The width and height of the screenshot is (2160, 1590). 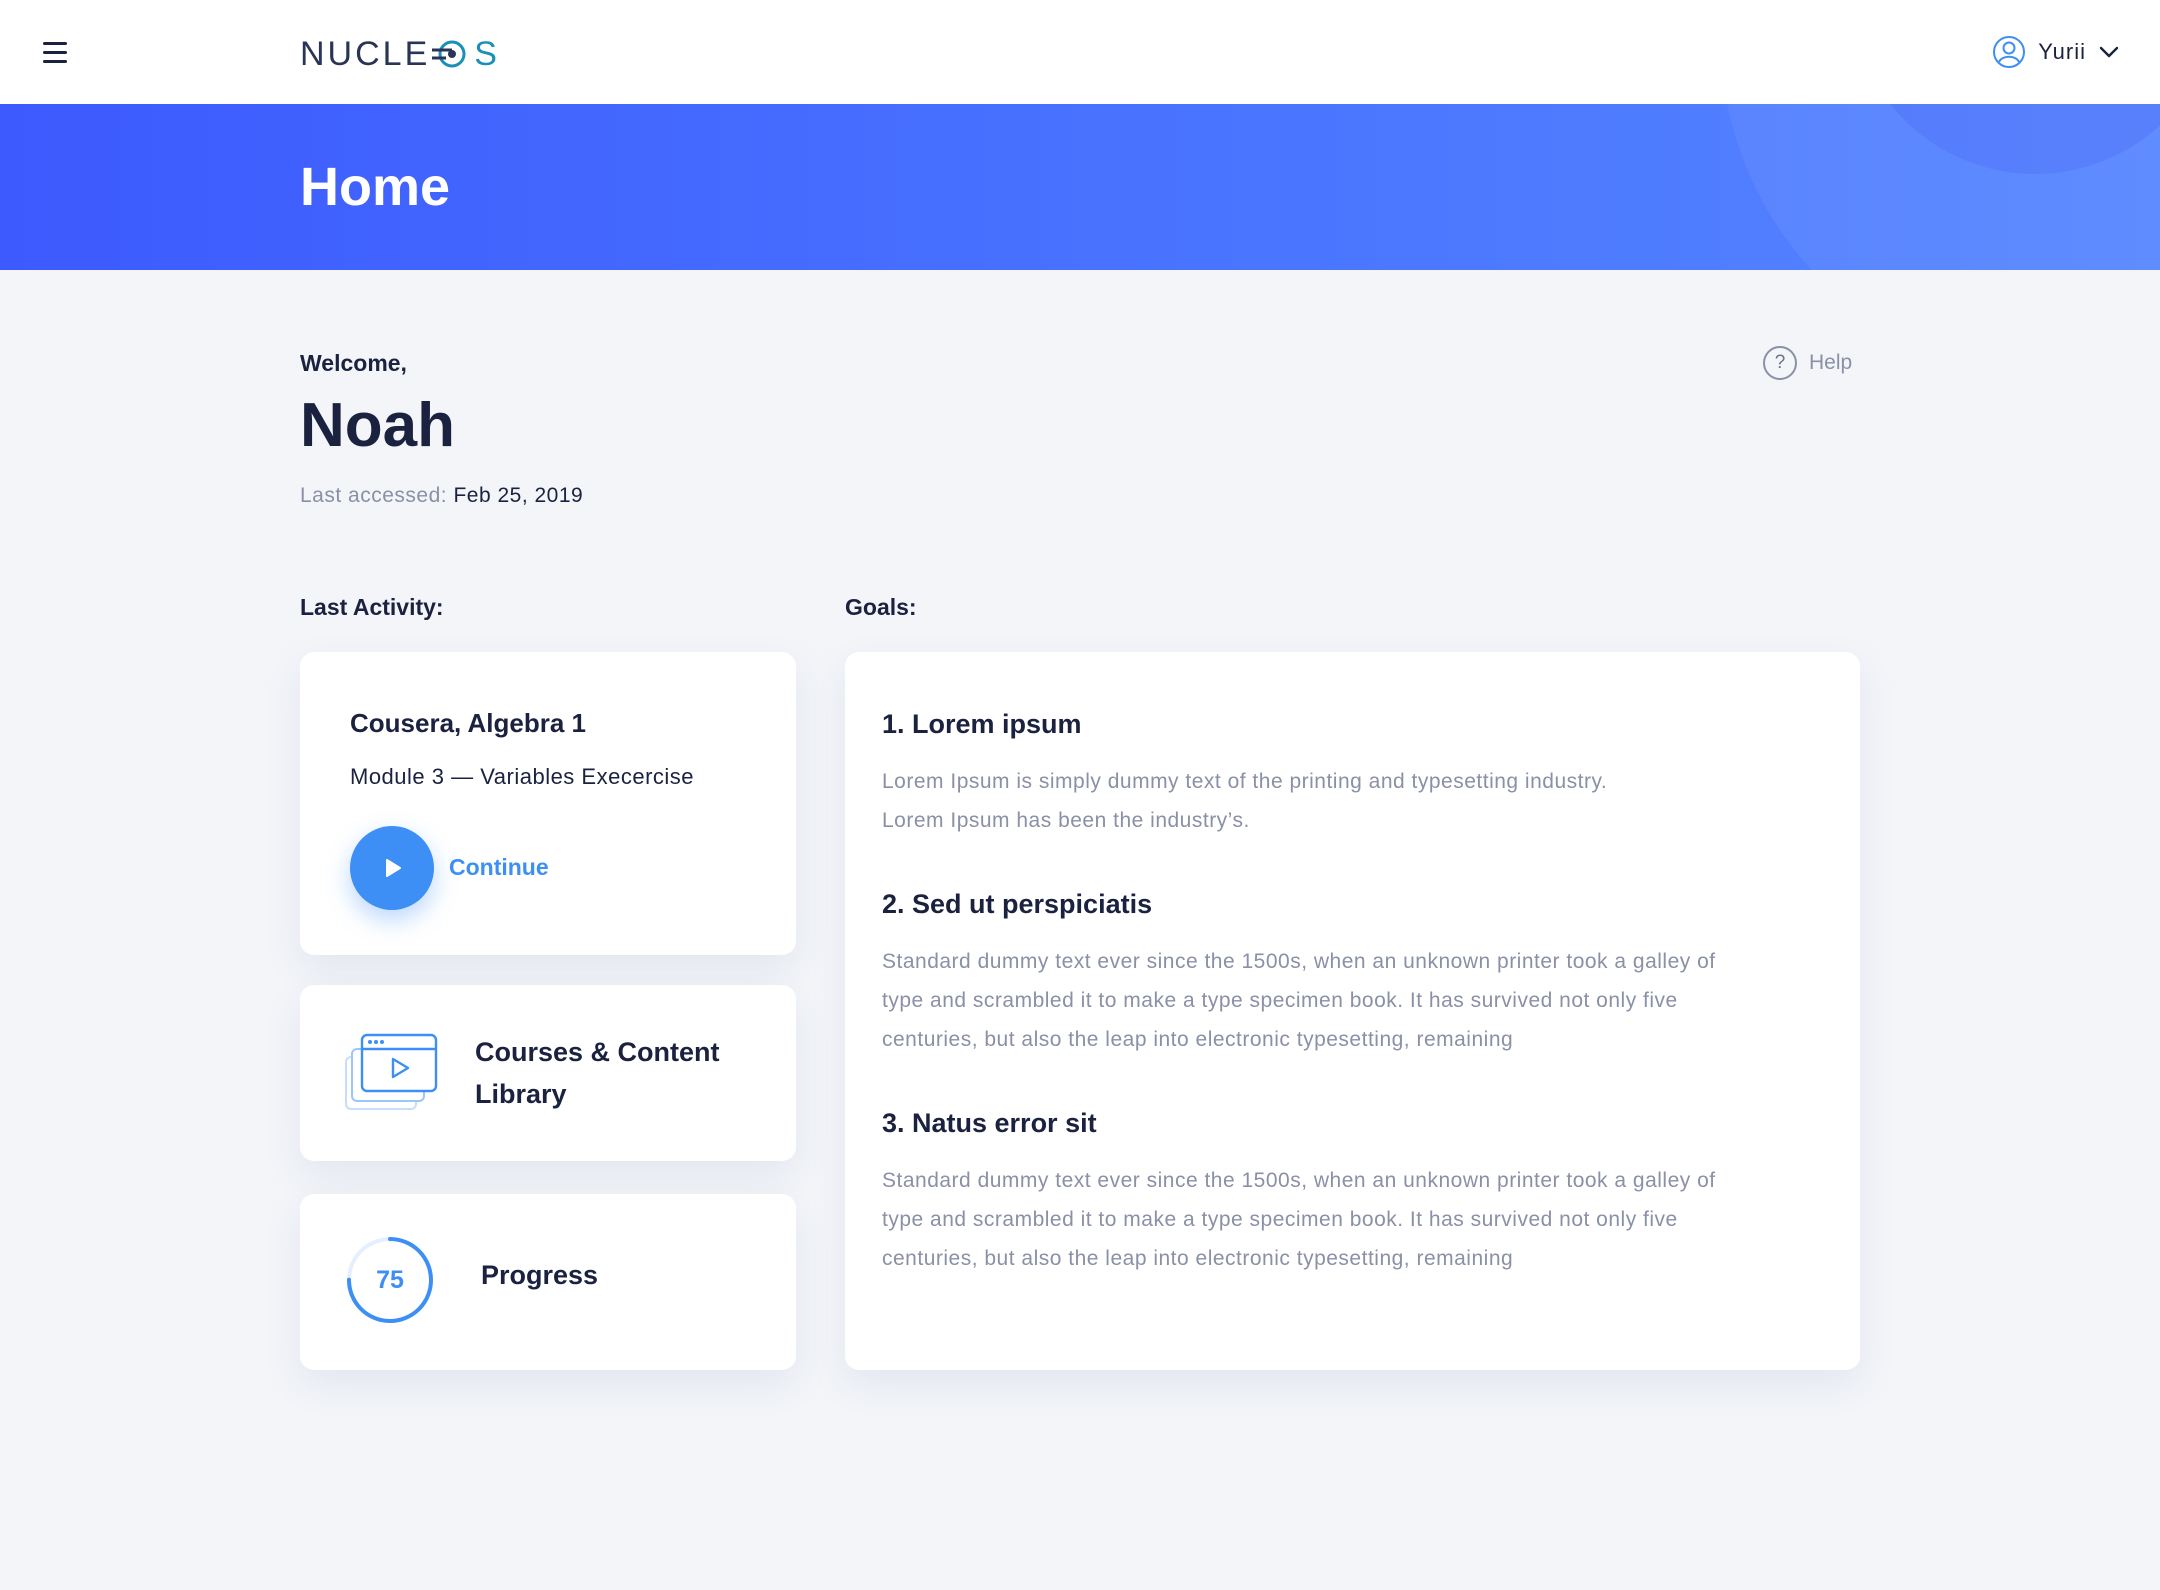 What do you see at coordinates (374, 495) in the screenshot?
I see `last-accessed-label: Last accessed:` at bounding box center [374, 495].